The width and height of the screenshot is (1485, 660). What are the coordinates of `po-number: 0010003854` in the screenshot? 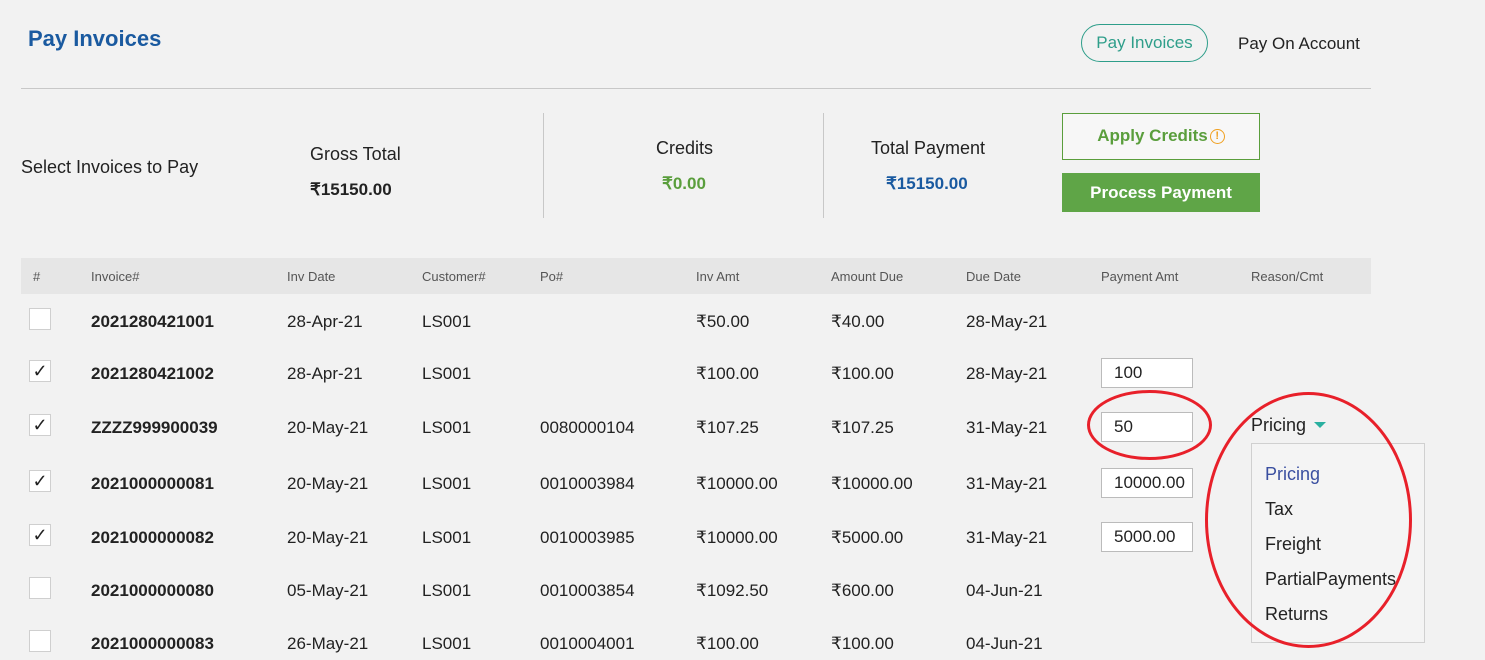 It's located at (587, 590).